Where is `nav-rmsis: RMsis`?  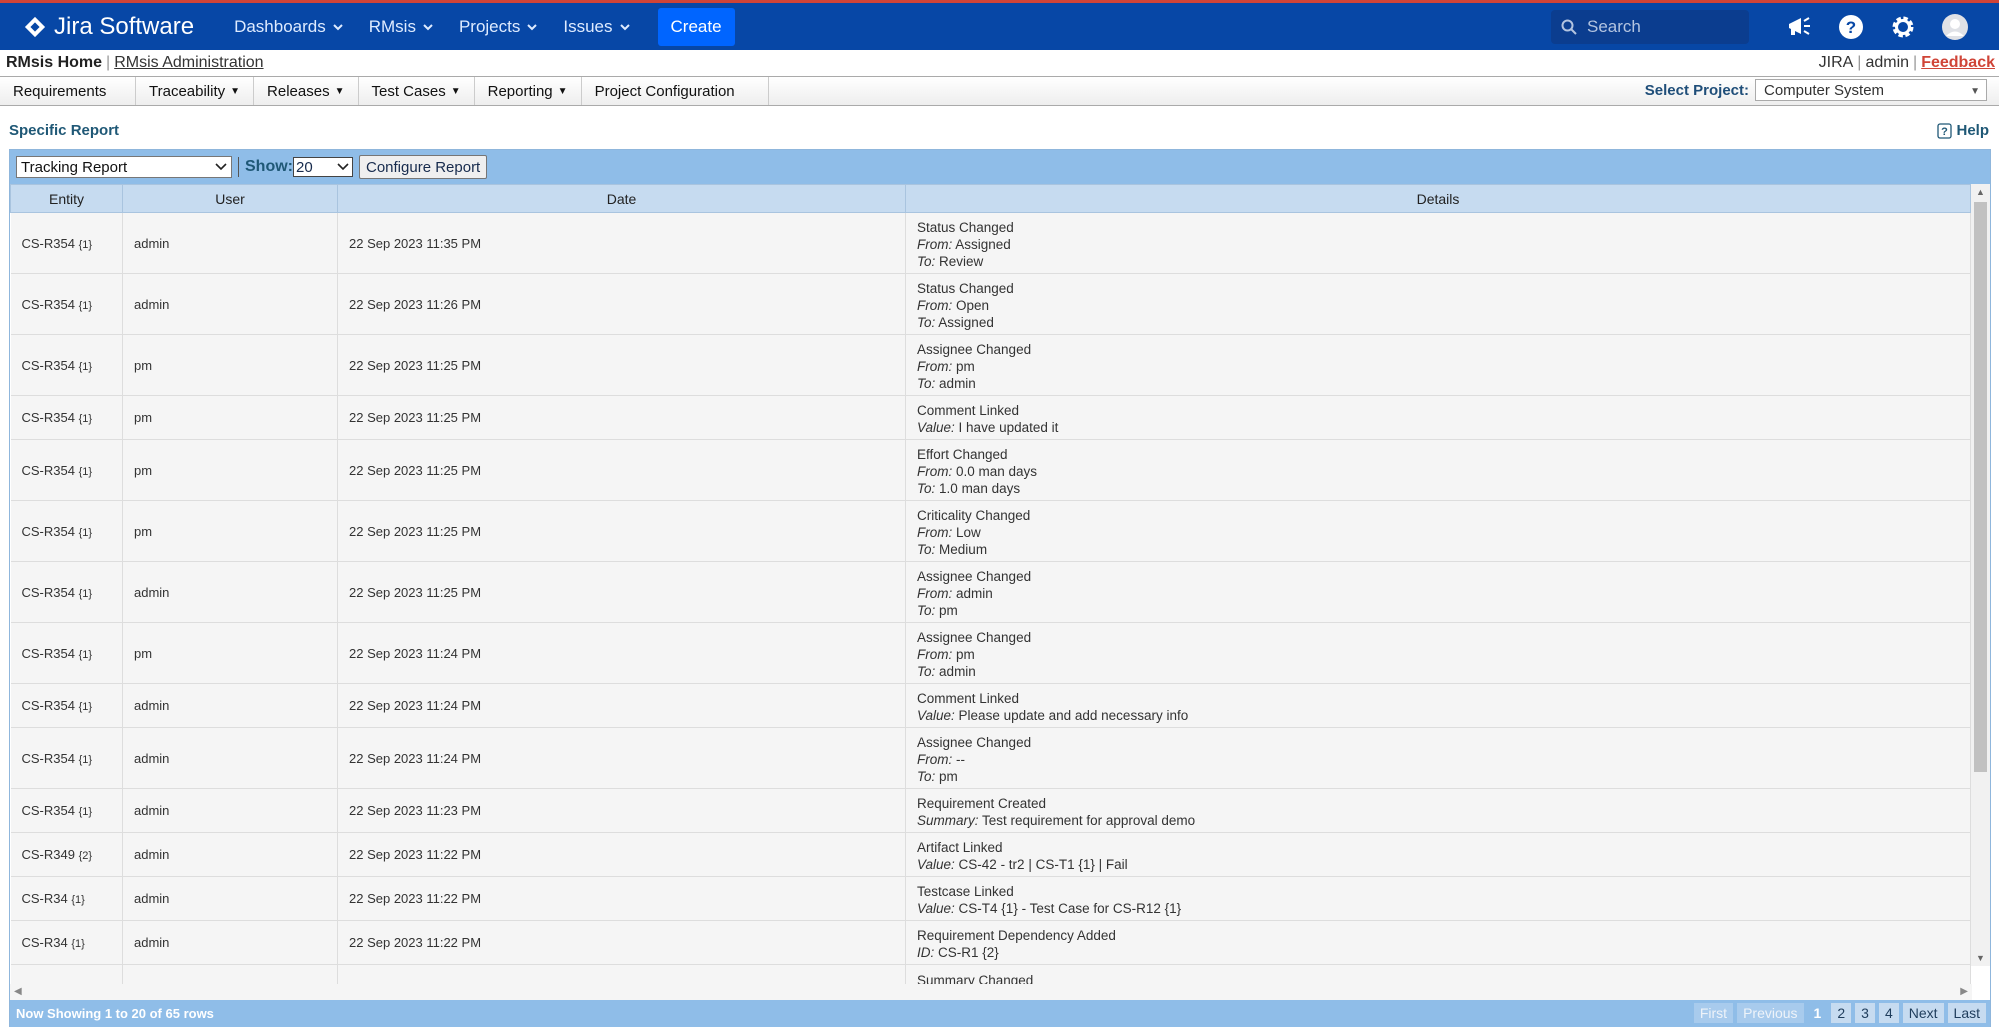
nav-rmsis: RMsis is located at coordinates (401, 27).